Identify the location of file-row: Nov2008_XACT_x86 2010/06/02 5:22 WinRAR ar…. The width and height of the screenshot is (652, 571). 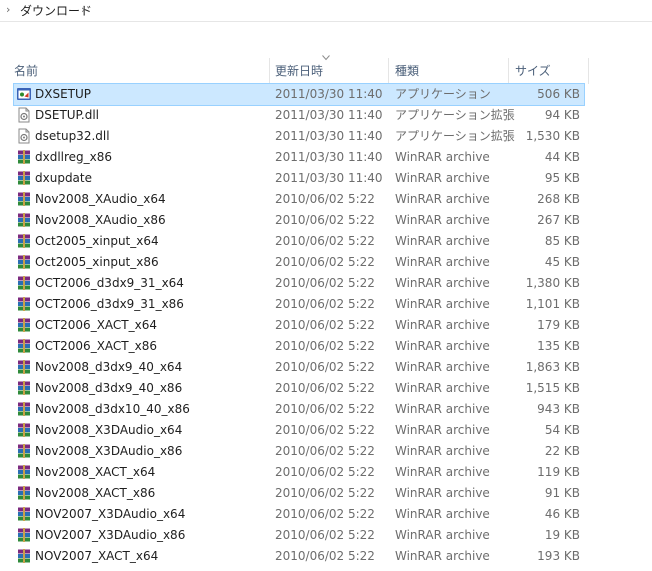
(299, 493).